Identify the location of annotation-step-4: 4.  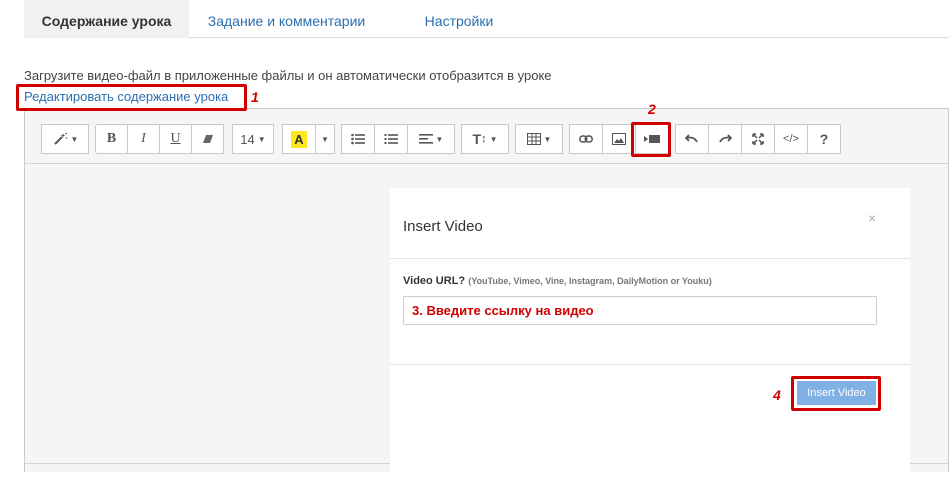
(777, 395).